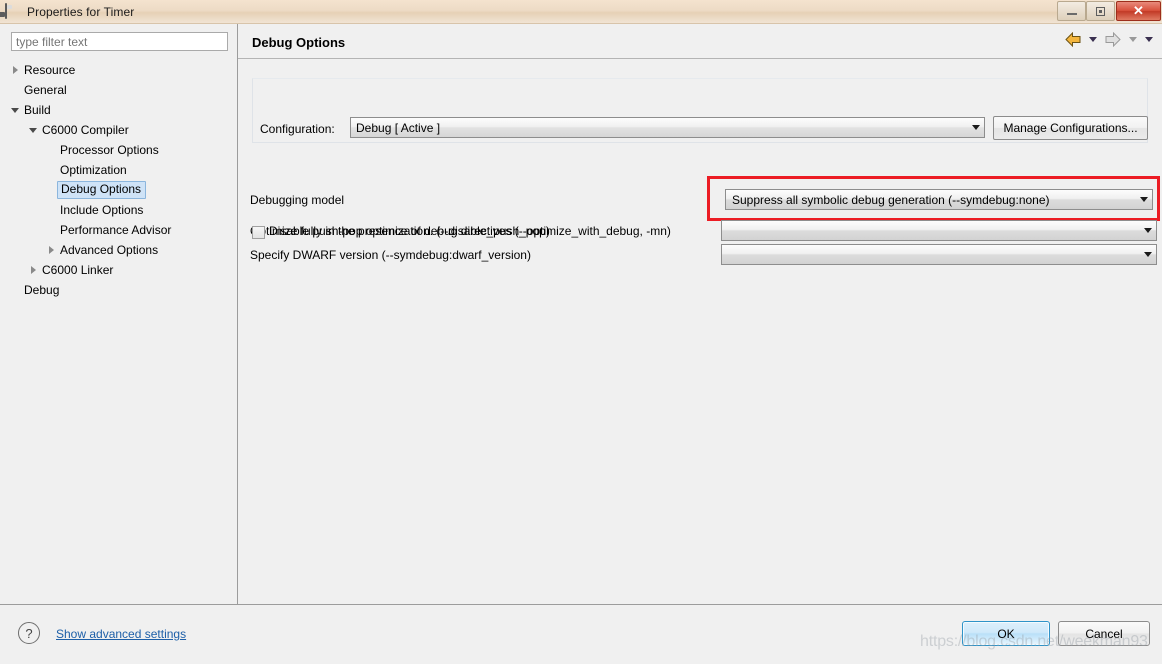 This screenshot has height=664, width=1162. Describe the element at coordinates (1149, 39) in the screenshot. I see `view-menu-chevron-down-icon` at that location.